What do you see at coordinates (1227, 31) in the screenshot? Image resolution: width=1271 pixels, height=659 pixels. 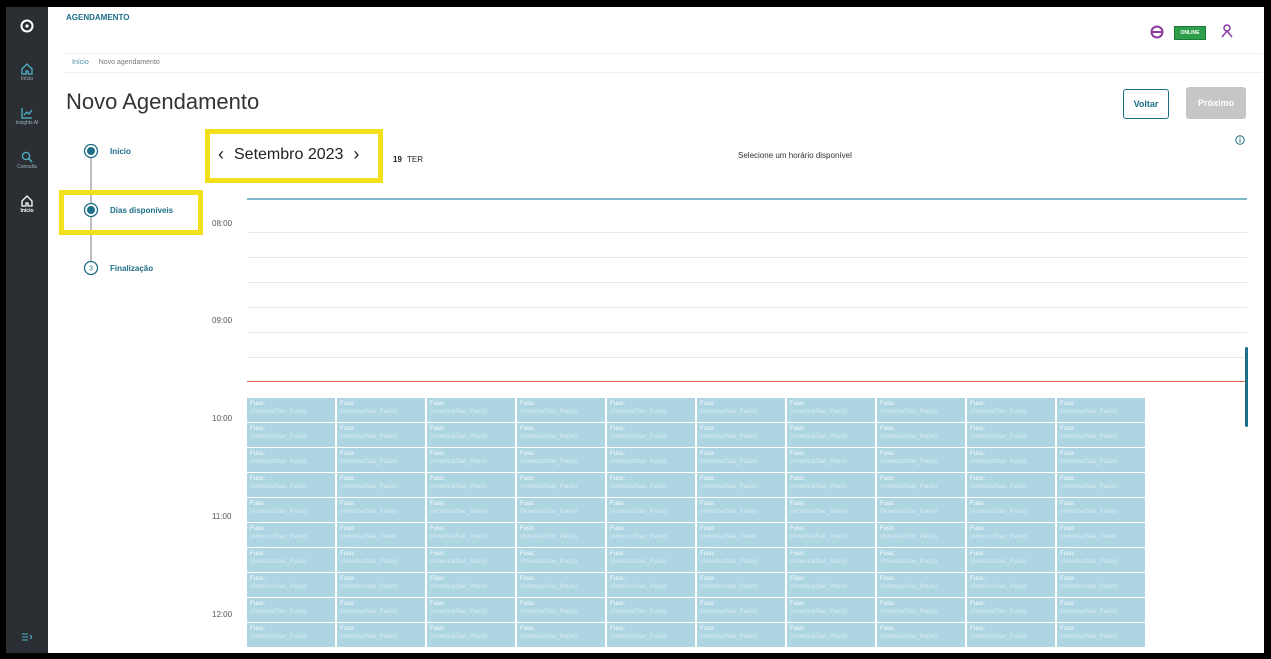 I see `user-icon` at bounding box center [1227, 31].